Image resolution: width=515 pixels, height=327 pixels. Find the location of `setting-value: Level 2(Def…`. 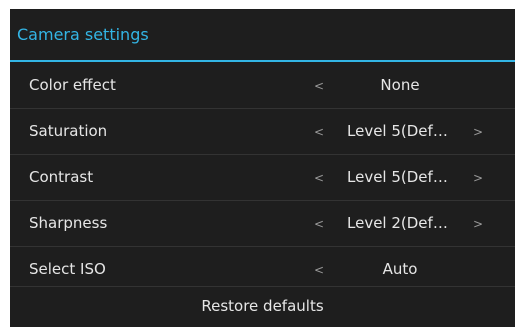

setting-value: Level 2(Def… is located at coordinates (397, 223).